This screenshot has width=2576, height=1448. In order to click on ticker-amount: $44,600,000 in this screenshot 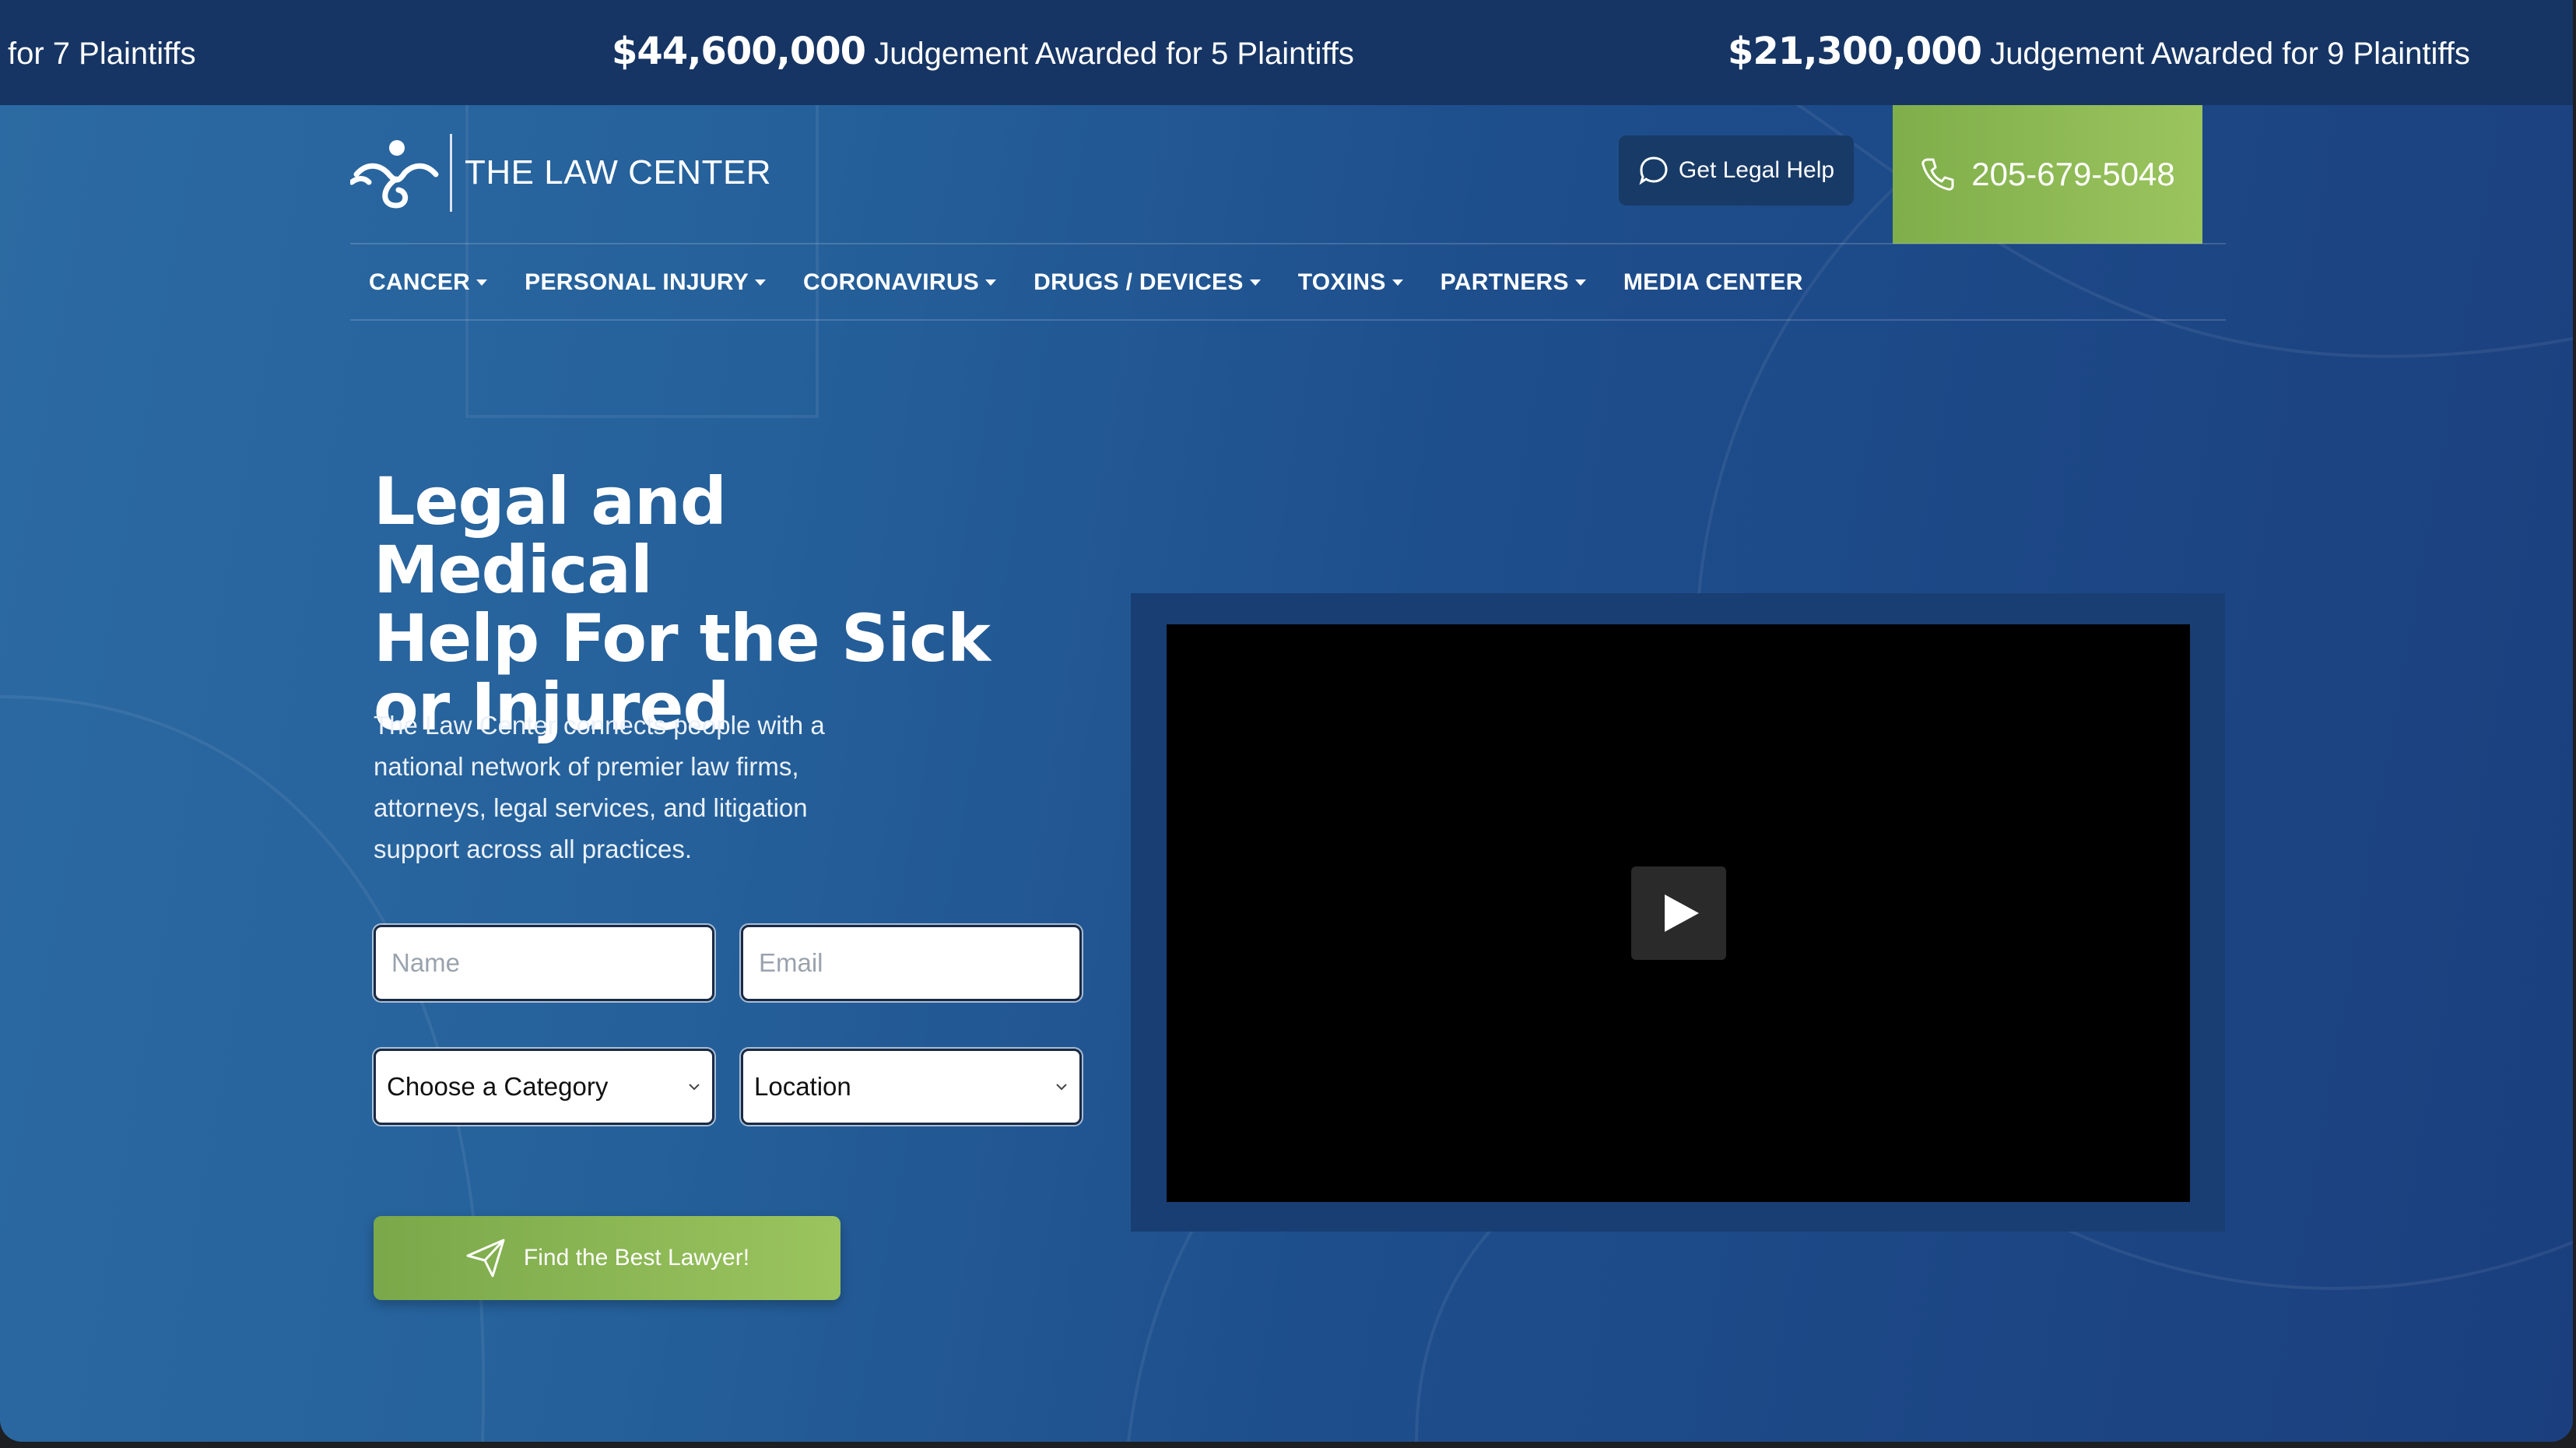, I will do `click(739, 51)`.